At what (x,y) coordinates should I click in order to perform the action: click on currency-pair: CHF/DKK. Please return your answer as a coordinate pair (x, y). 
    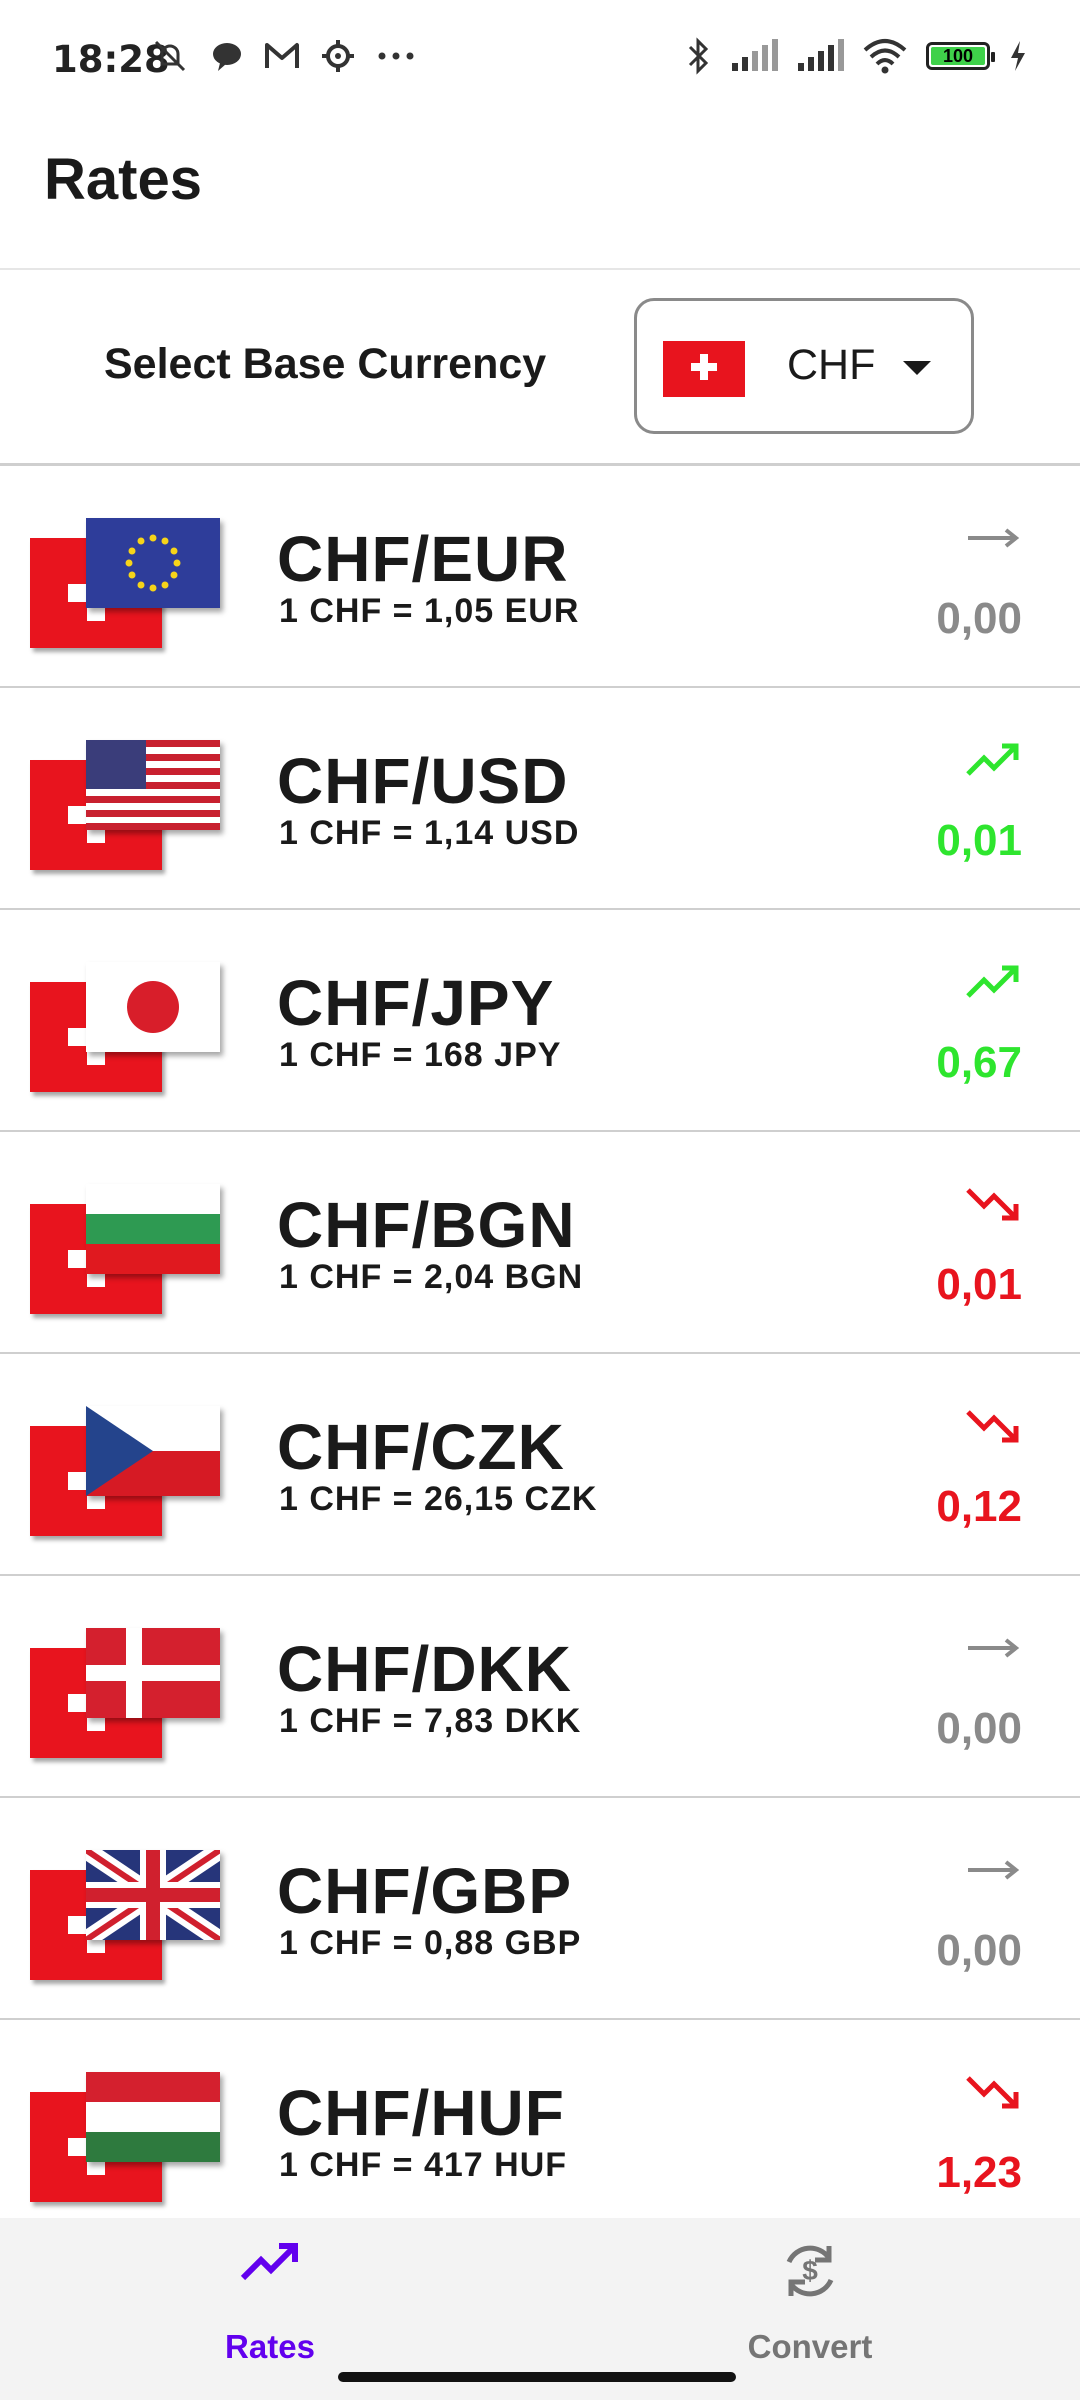
    Looking at the image, I should click on (424, 1669).